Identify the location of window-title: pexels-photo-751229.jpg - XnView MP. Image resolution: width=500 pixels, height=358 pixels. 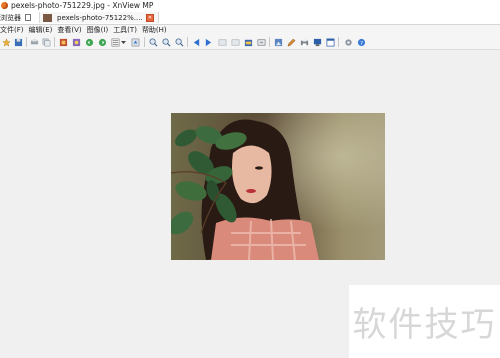
(82, 5).